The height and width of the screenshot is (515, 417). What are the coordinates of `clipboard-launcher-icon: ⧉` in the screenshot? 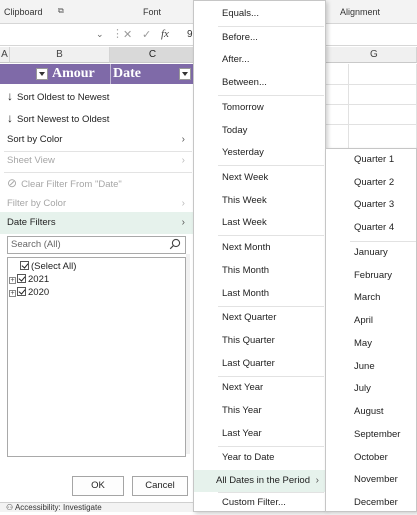 It's located at (62, 11).